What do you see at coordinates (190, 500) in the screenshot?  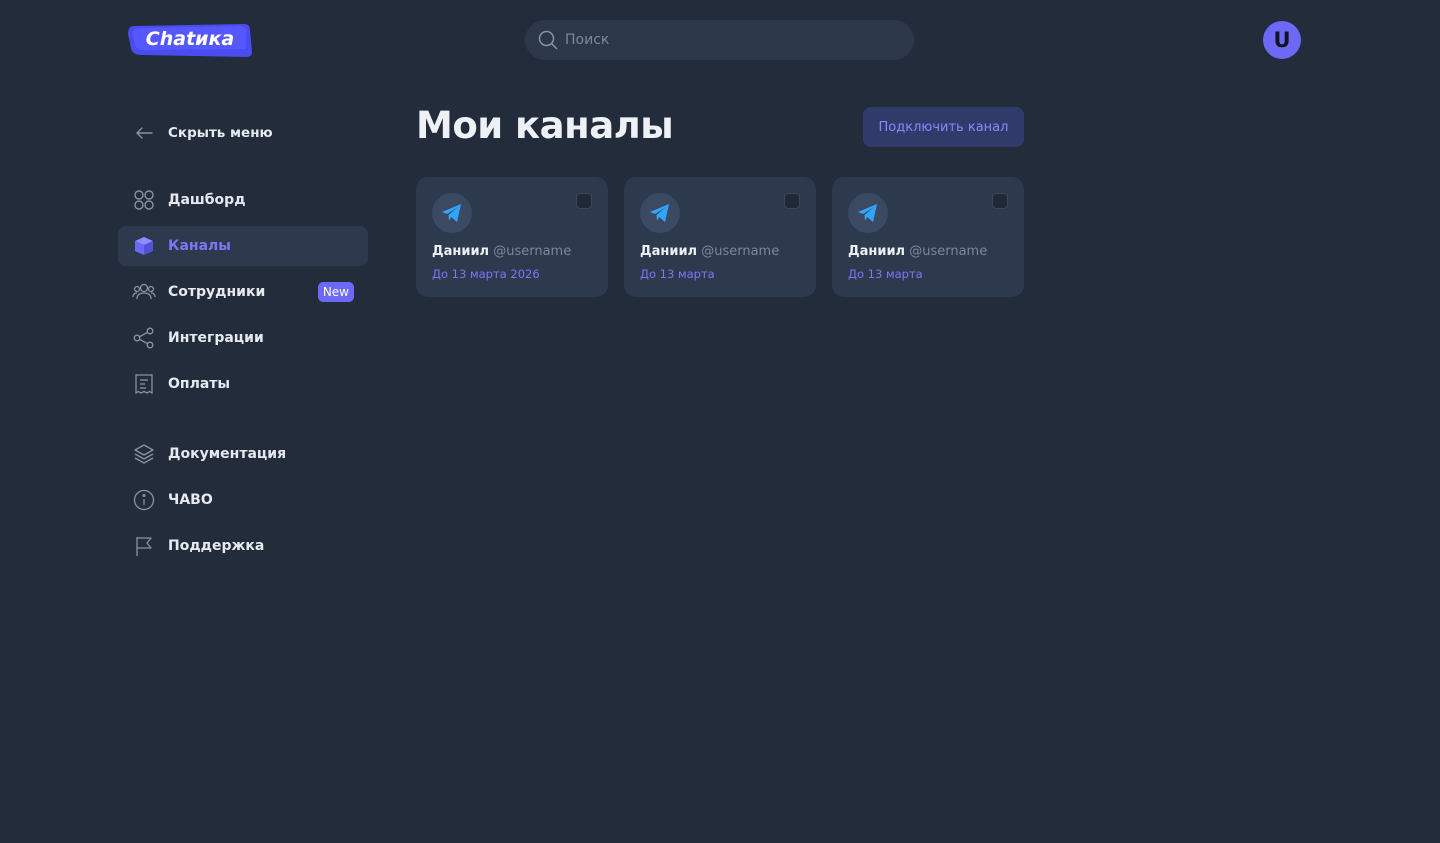 I see `sidebar-item-label: ЧАВО` at bounding box center [190, 500].